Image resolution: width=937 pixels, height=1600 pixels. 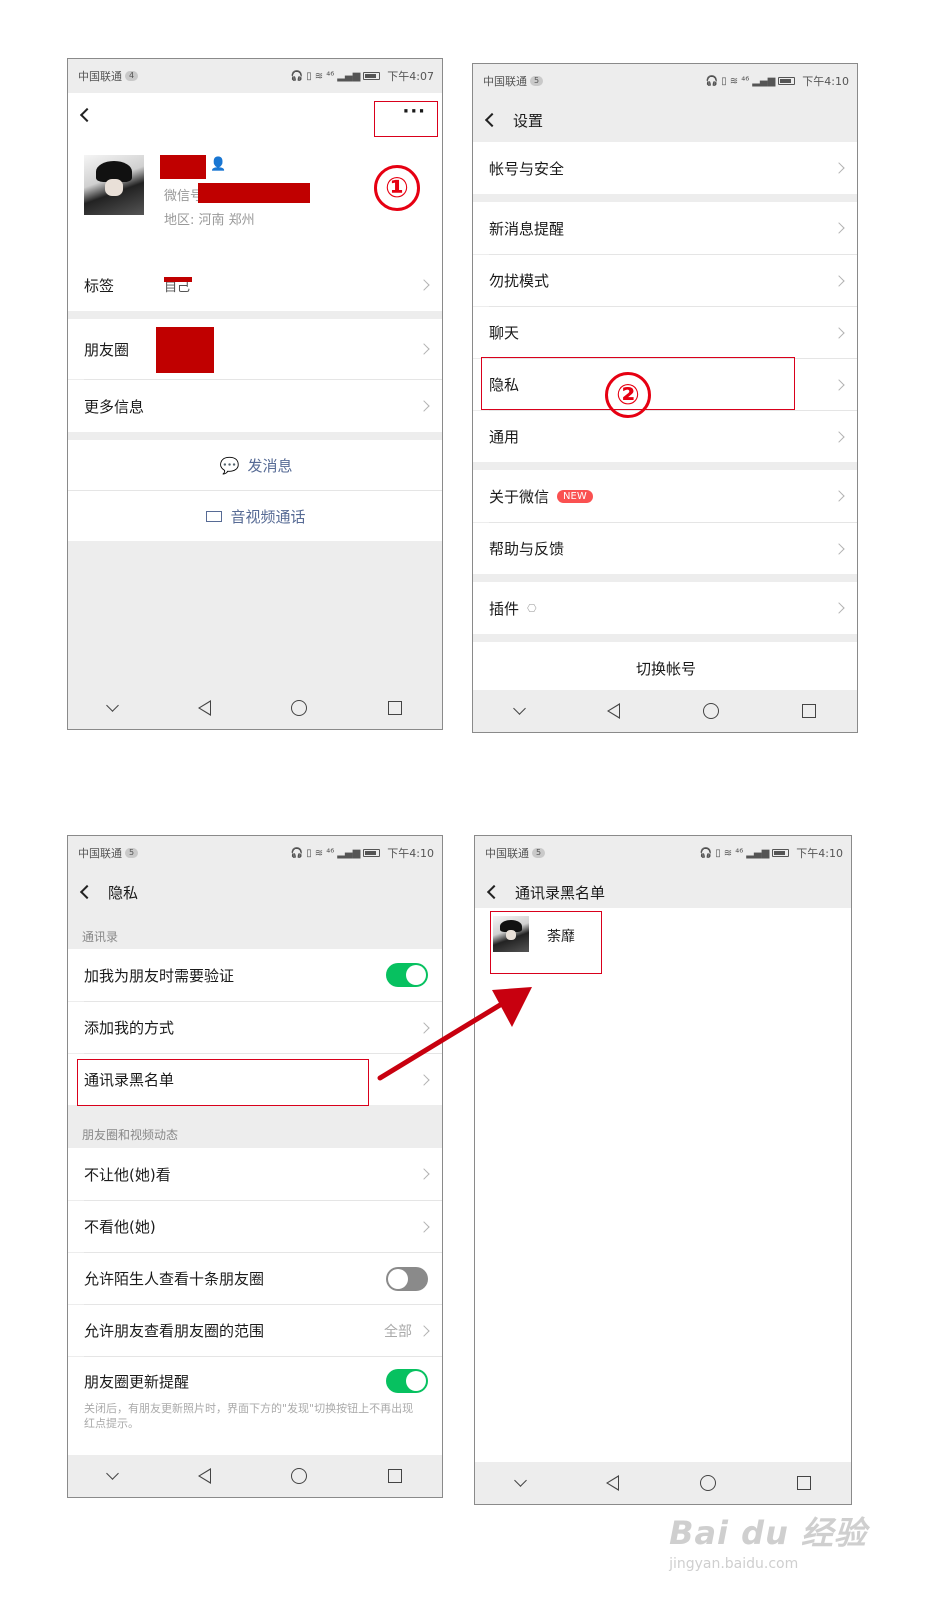 I want to click on tag-value: 自己, so click(x=177, y=287).